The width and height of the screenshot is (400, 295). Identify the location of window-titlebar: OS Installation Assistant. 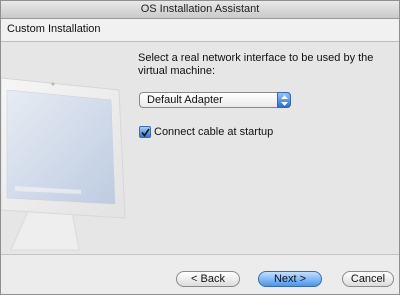
(200, 10).